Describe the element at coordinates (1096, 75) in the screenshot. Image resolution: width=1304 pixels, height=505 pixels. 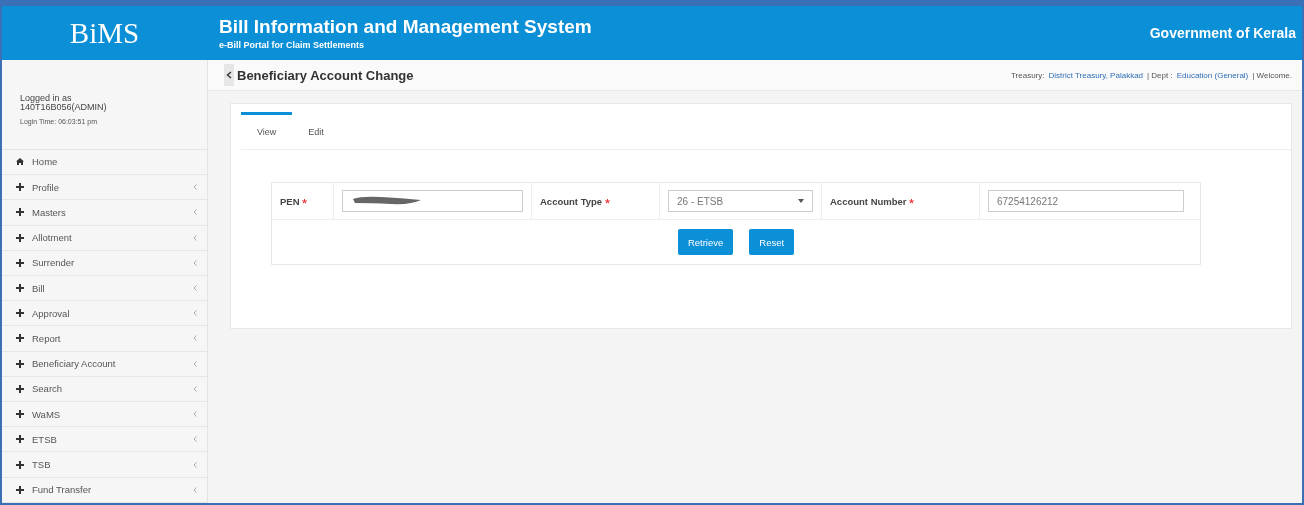
I see `treasury-name: District Treasury, Palakkad` at that location.